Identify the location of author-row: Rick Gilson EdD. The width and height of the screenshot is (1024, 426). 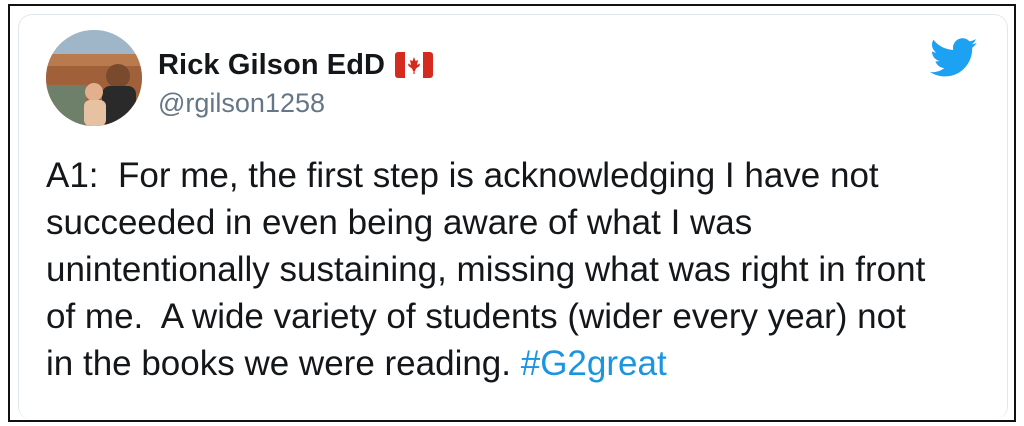
(296, 65).